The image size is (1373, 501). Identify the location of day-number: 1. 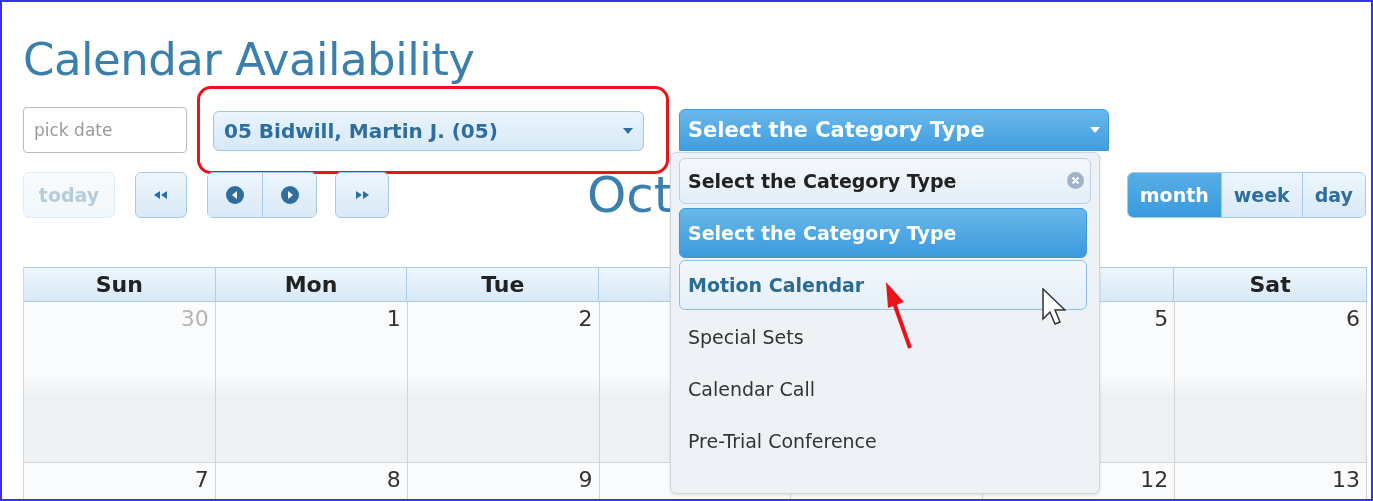
(393, 319).